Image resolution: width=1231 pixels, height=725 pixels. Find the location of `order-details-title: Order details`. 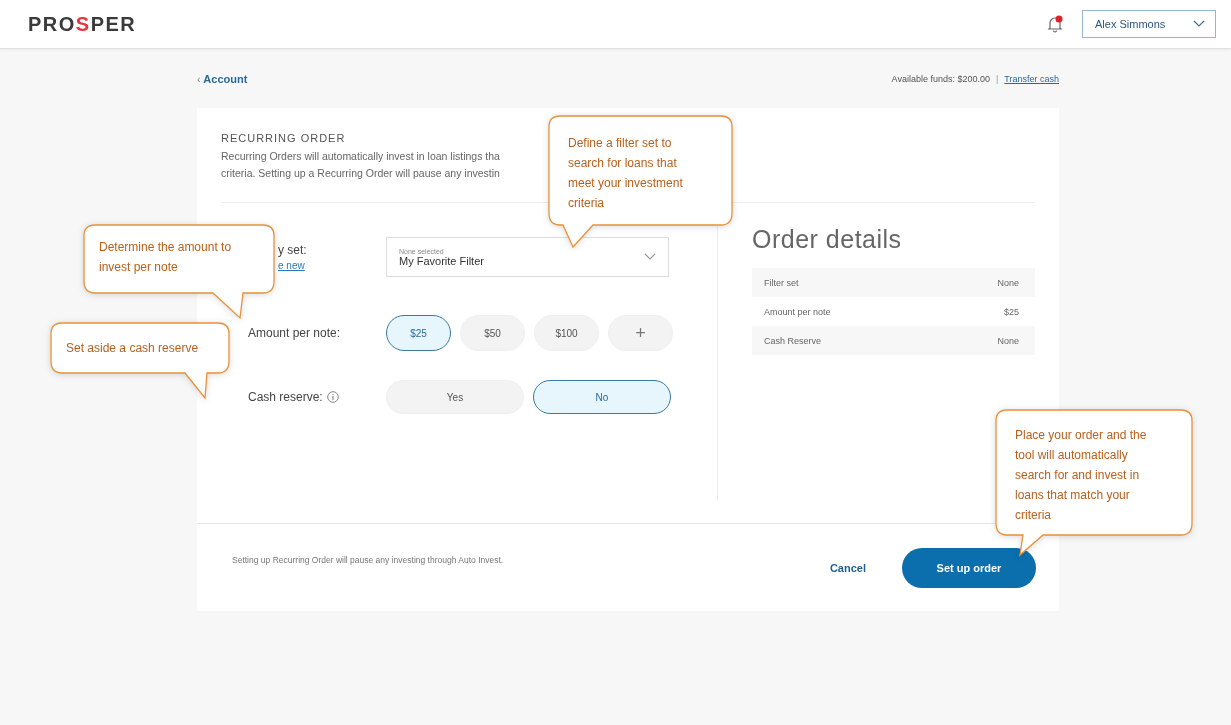

order-details-title: Order details is located at coordinates (827, 239).